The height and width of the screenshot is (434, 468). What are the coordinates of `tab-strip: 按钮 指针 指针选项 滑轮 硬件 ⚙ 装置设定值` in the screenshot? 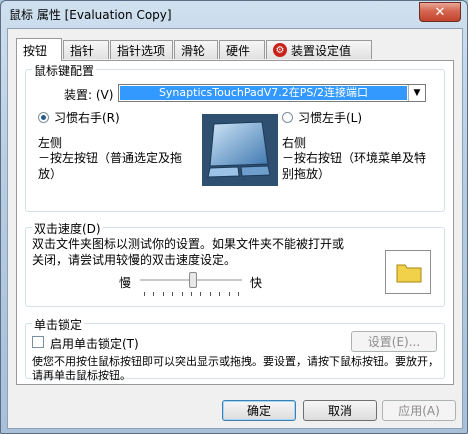 It's located at (236, 49).